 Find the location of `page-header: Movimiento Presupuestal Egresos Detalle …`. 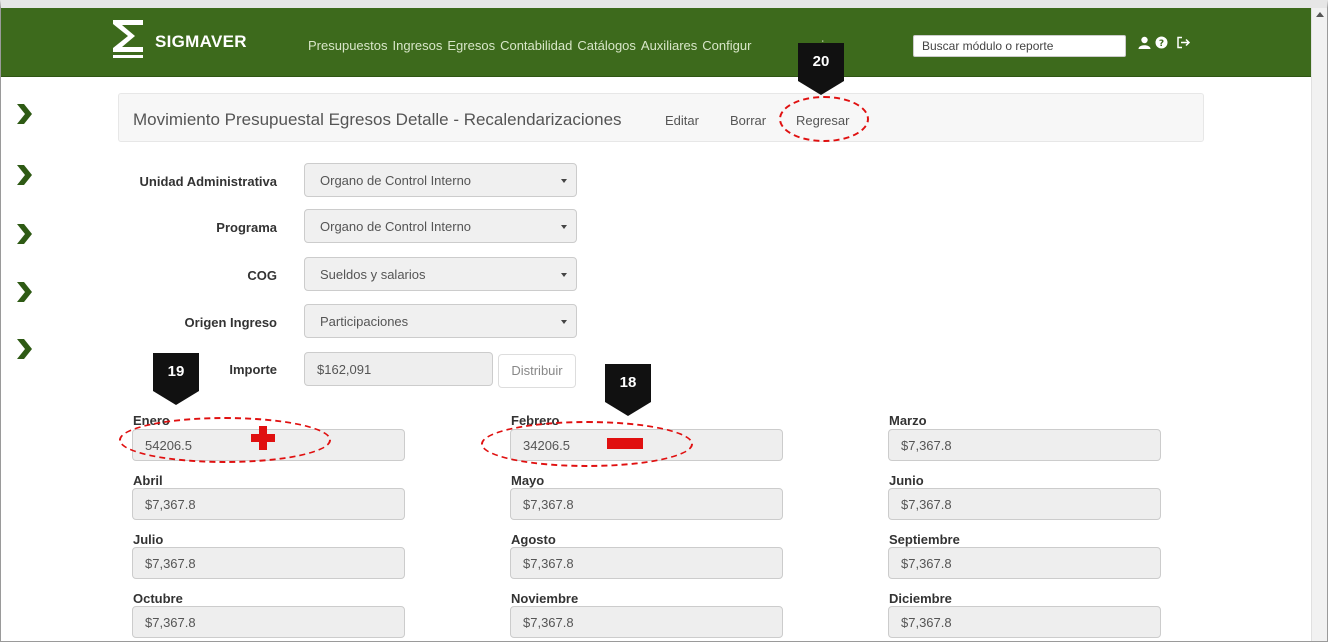

page-header: Movimiento Presupuestal Egresos Detalle … is located at coordinates (661, 117).